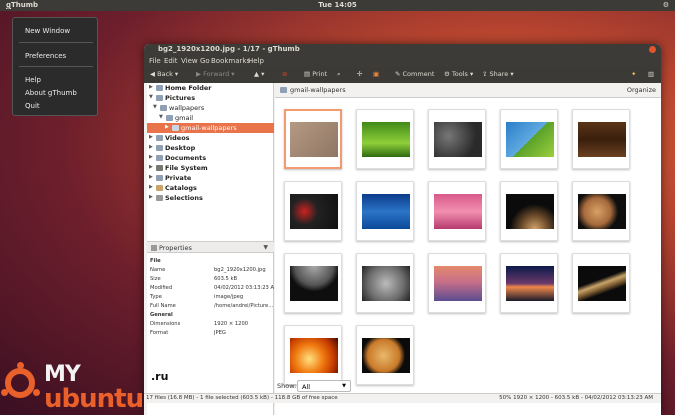 This screenshot has width=675, height=415. Describe the element at coordinates (376, 74) in the screenshot. I see `edit-image-icon: ▣` at that location.